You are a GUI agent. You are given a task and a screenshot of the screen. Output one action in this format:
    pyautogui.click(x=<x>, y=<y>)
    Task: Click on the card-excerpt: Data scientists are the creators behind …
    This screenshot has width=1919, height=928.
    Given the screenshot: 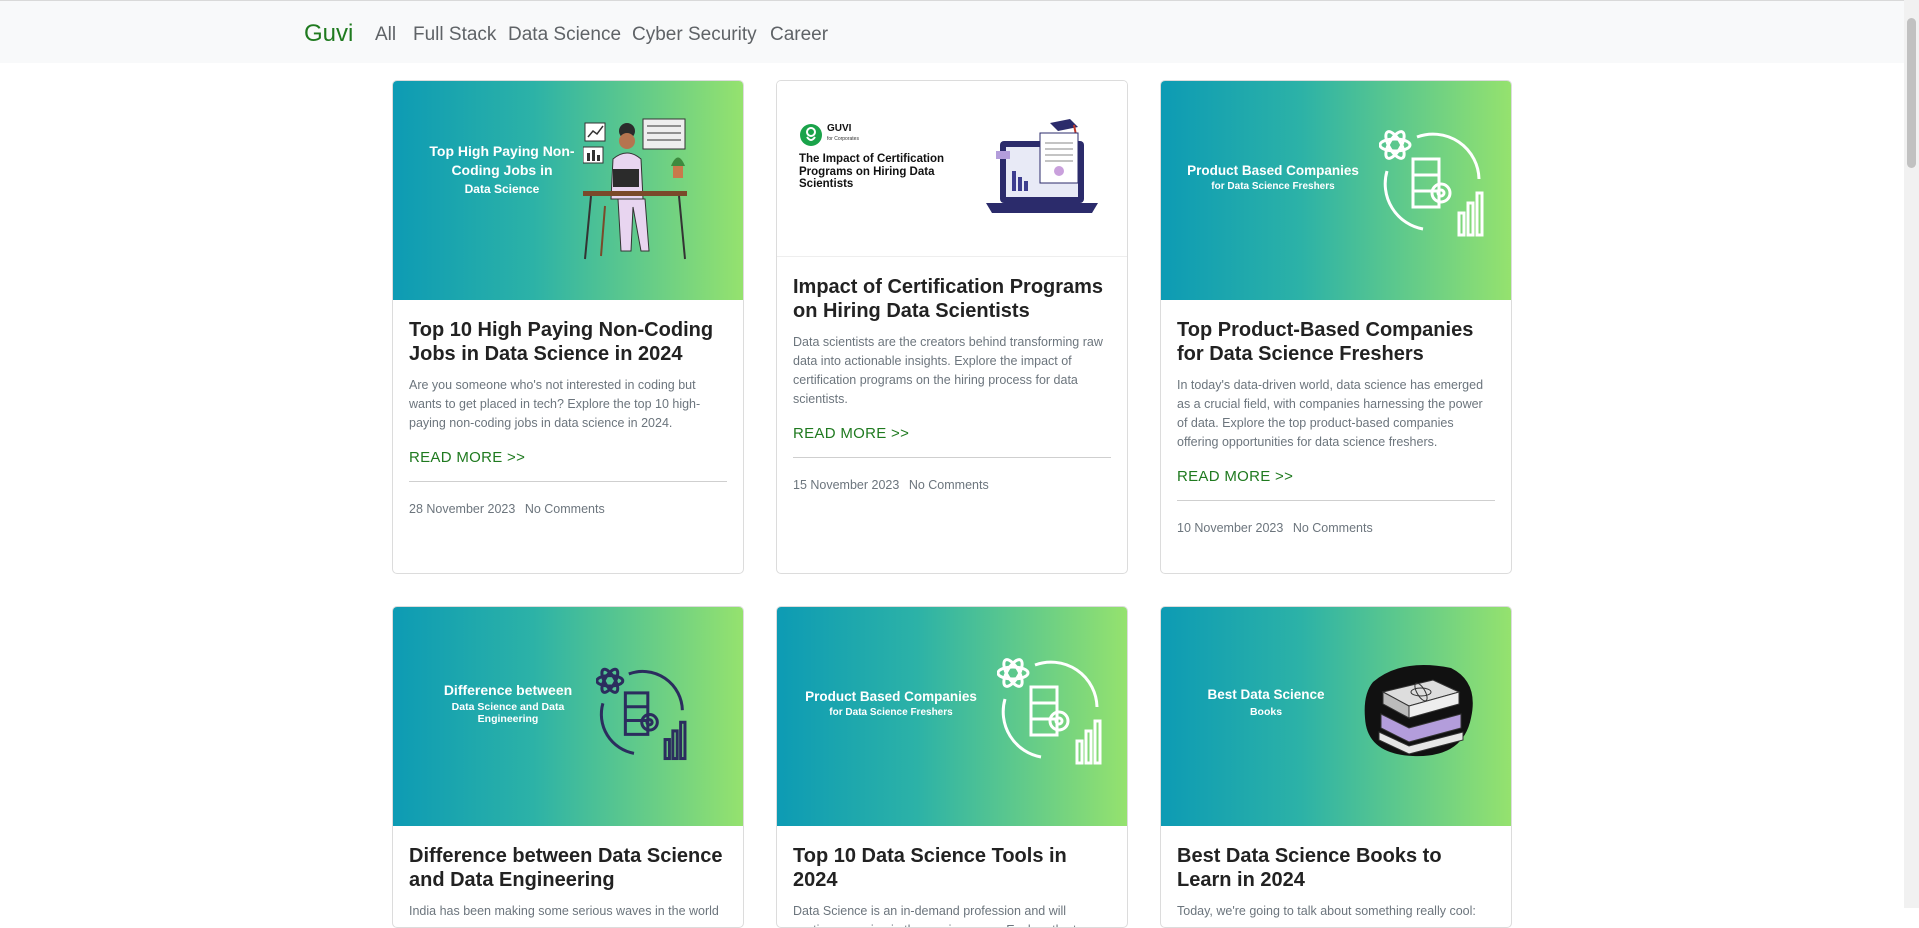 What is the action you would take?
    pyautogui.click(x=948, y=370)
    